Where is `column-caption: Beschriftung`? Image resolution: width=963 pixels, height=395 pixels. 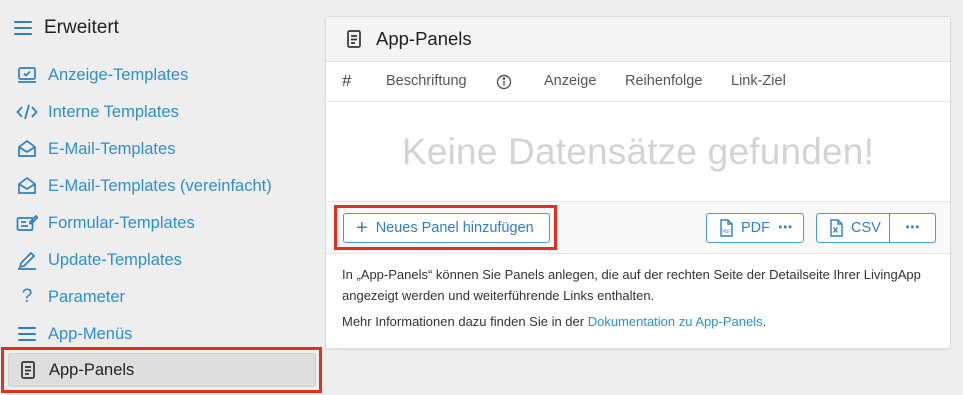 column-caption: Beschriftung is located at coordinates (426, 81).